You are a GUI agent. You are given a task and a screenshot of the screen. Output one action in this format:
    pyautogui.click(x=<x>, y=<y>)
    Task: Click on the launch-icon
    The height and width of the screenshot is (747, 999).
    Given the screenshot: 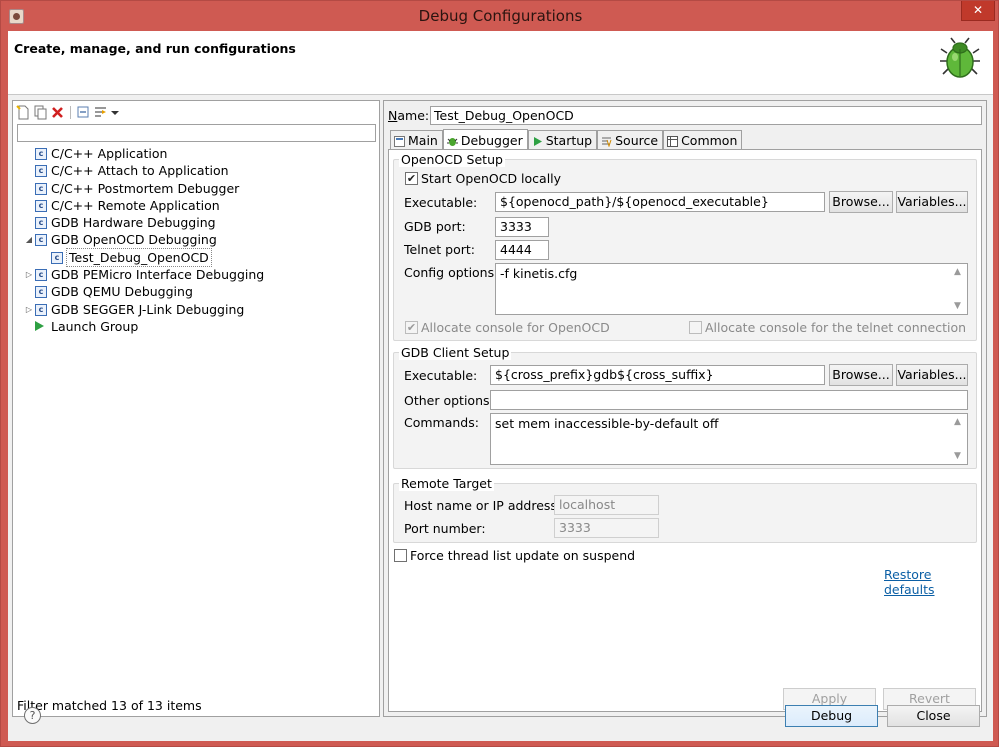 What is the action you would take?
    pyautogui.click(x=39, y=325)
    